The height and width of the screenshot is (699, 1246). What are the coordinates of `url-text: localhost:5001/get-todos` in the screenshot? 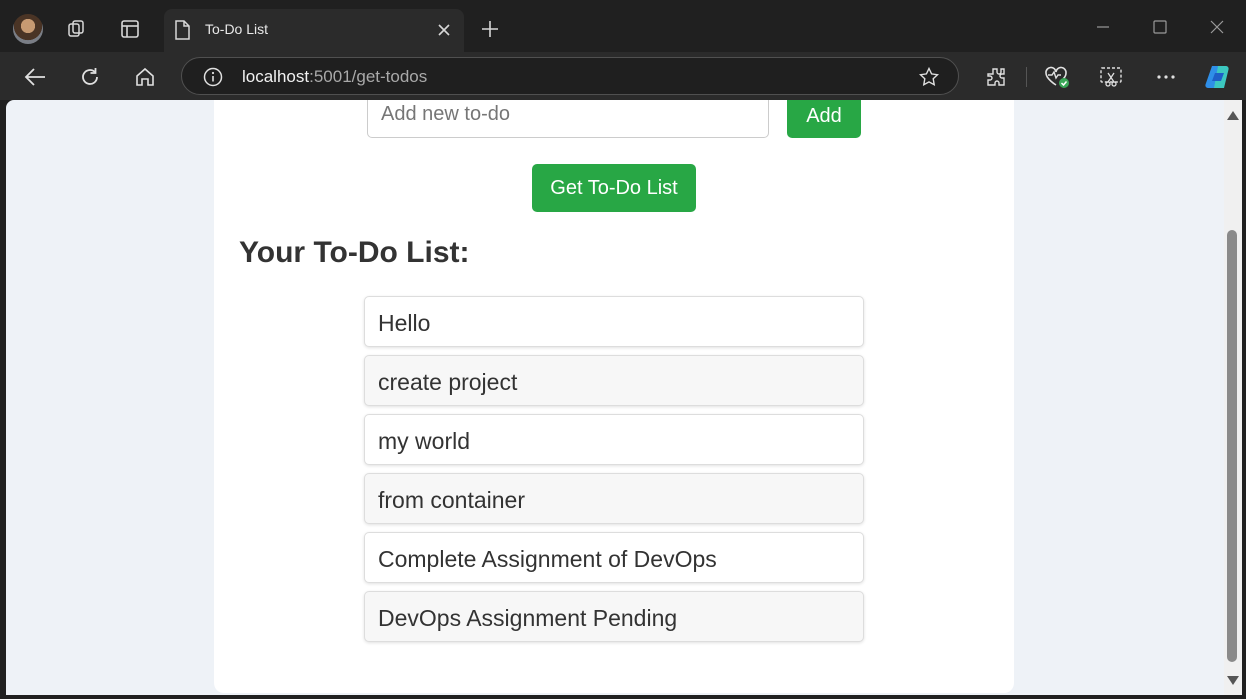 It's located at (334, 77).